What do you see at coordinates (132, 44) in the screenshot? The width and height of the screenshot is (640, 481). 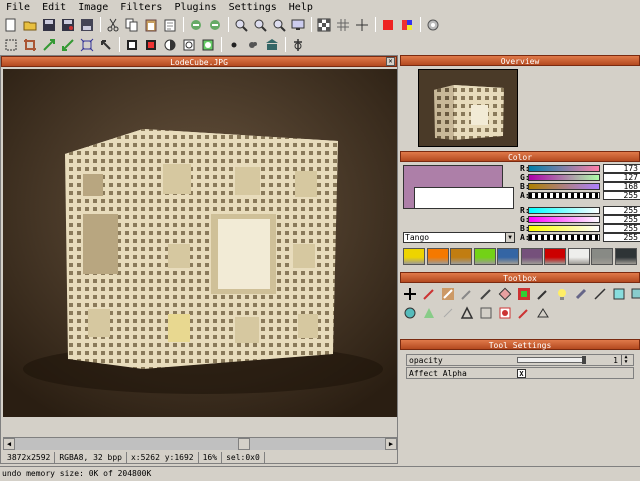 I see `layer-button` at bounding box center [132, 44].